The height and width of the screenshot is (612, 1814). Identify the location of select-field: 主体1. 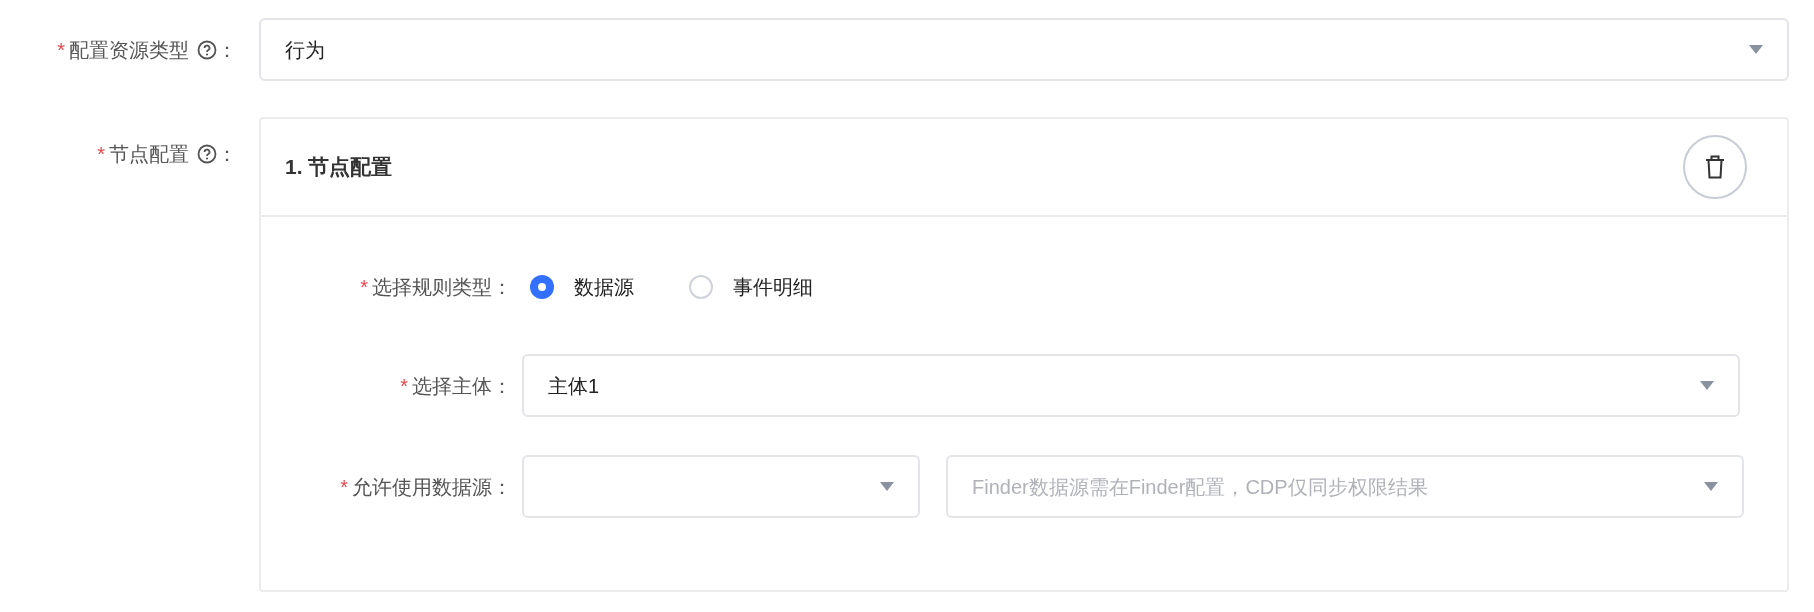
(1131, 385).